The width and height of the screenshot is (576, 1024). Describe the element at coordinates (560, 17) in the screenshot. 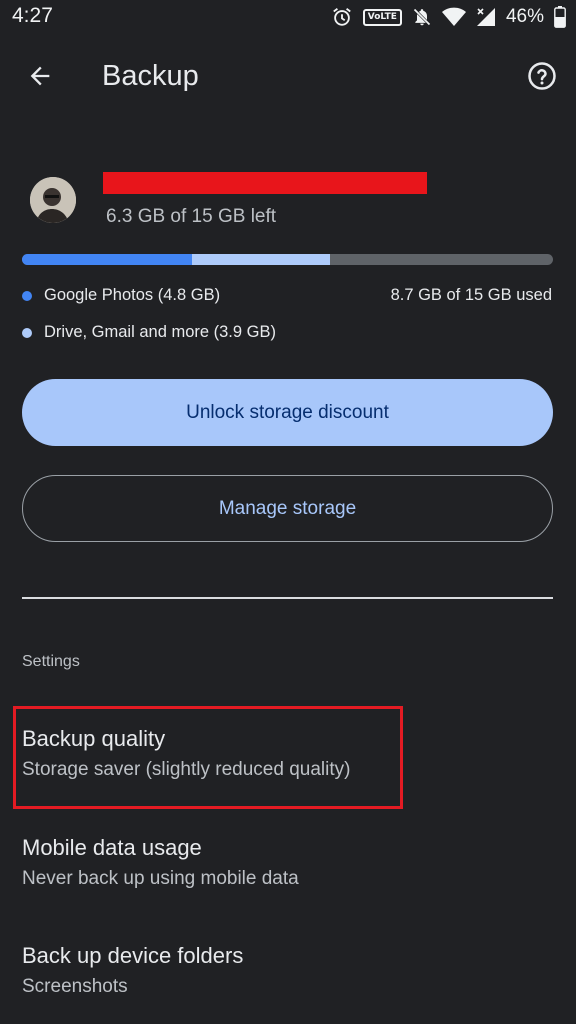

I see `battery-icon` at that location.